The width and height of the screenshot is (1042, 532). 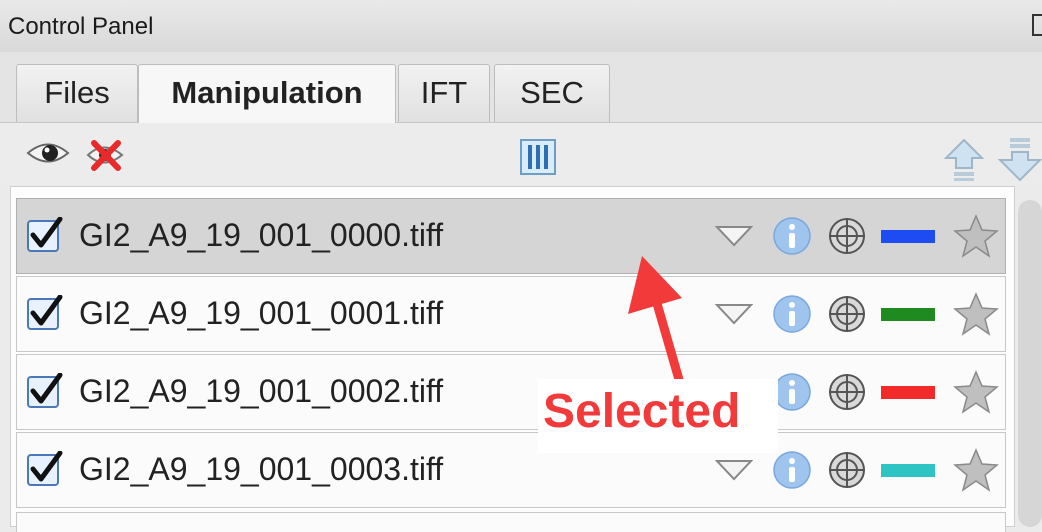 I want to click on tab-ift: IFT, so click(x=444, y=93).